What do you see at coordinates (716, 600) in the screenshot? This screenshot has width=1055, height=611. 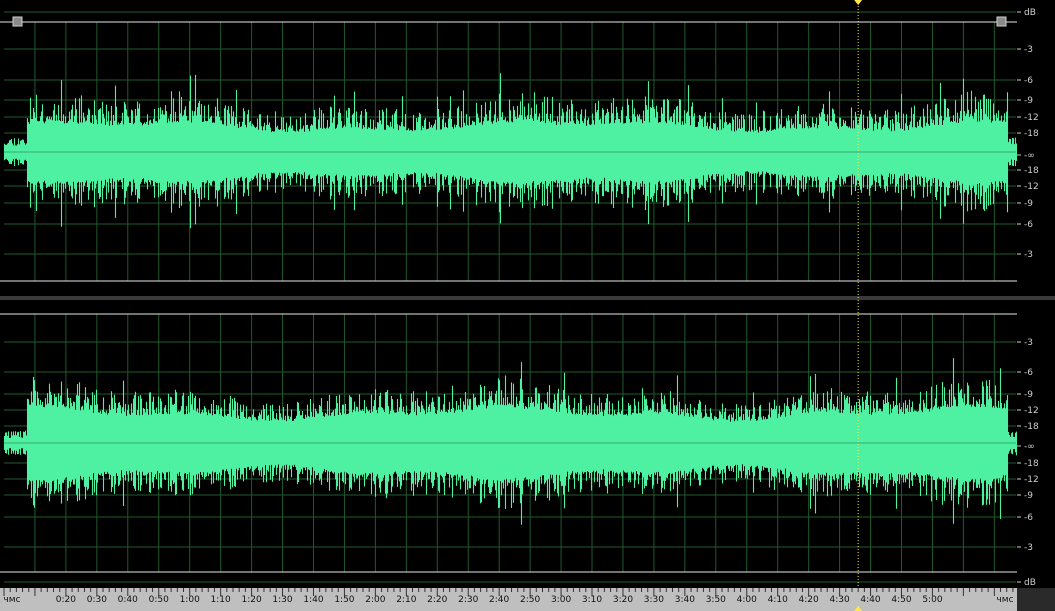 I see `ruler-tick-label: 3:50` at bounding box center [716, 600].